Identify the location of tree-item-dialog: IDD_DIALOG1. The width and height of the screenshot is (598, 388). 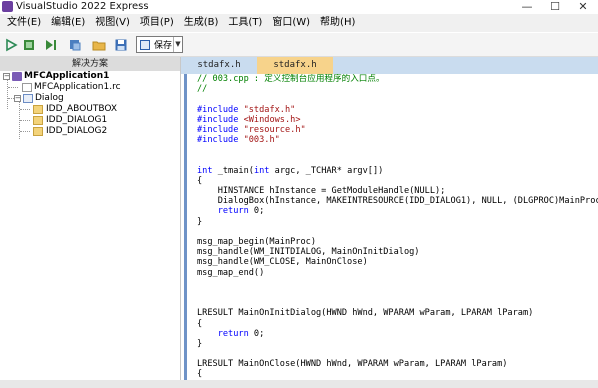
(90, 120).